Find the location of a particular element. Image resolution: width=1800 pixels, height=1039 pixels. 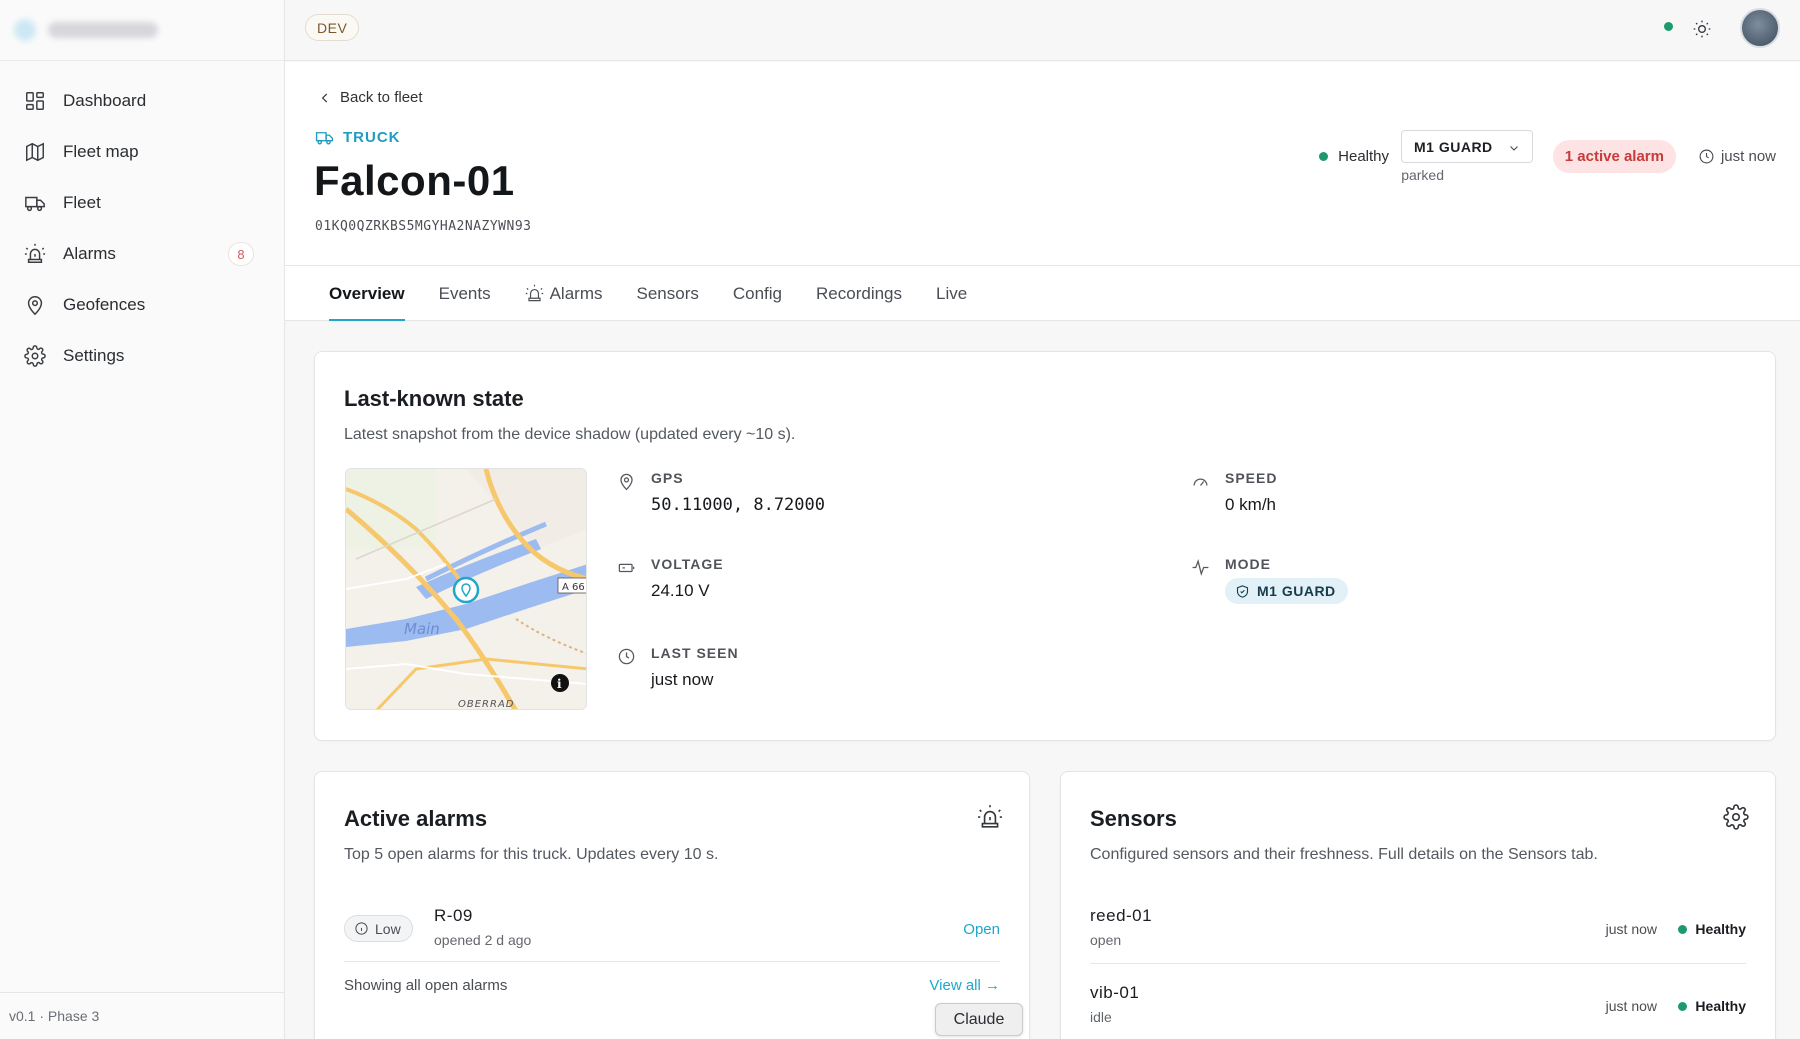

sidebar-item-label: Dashboard is located at coordinates (105, 100).